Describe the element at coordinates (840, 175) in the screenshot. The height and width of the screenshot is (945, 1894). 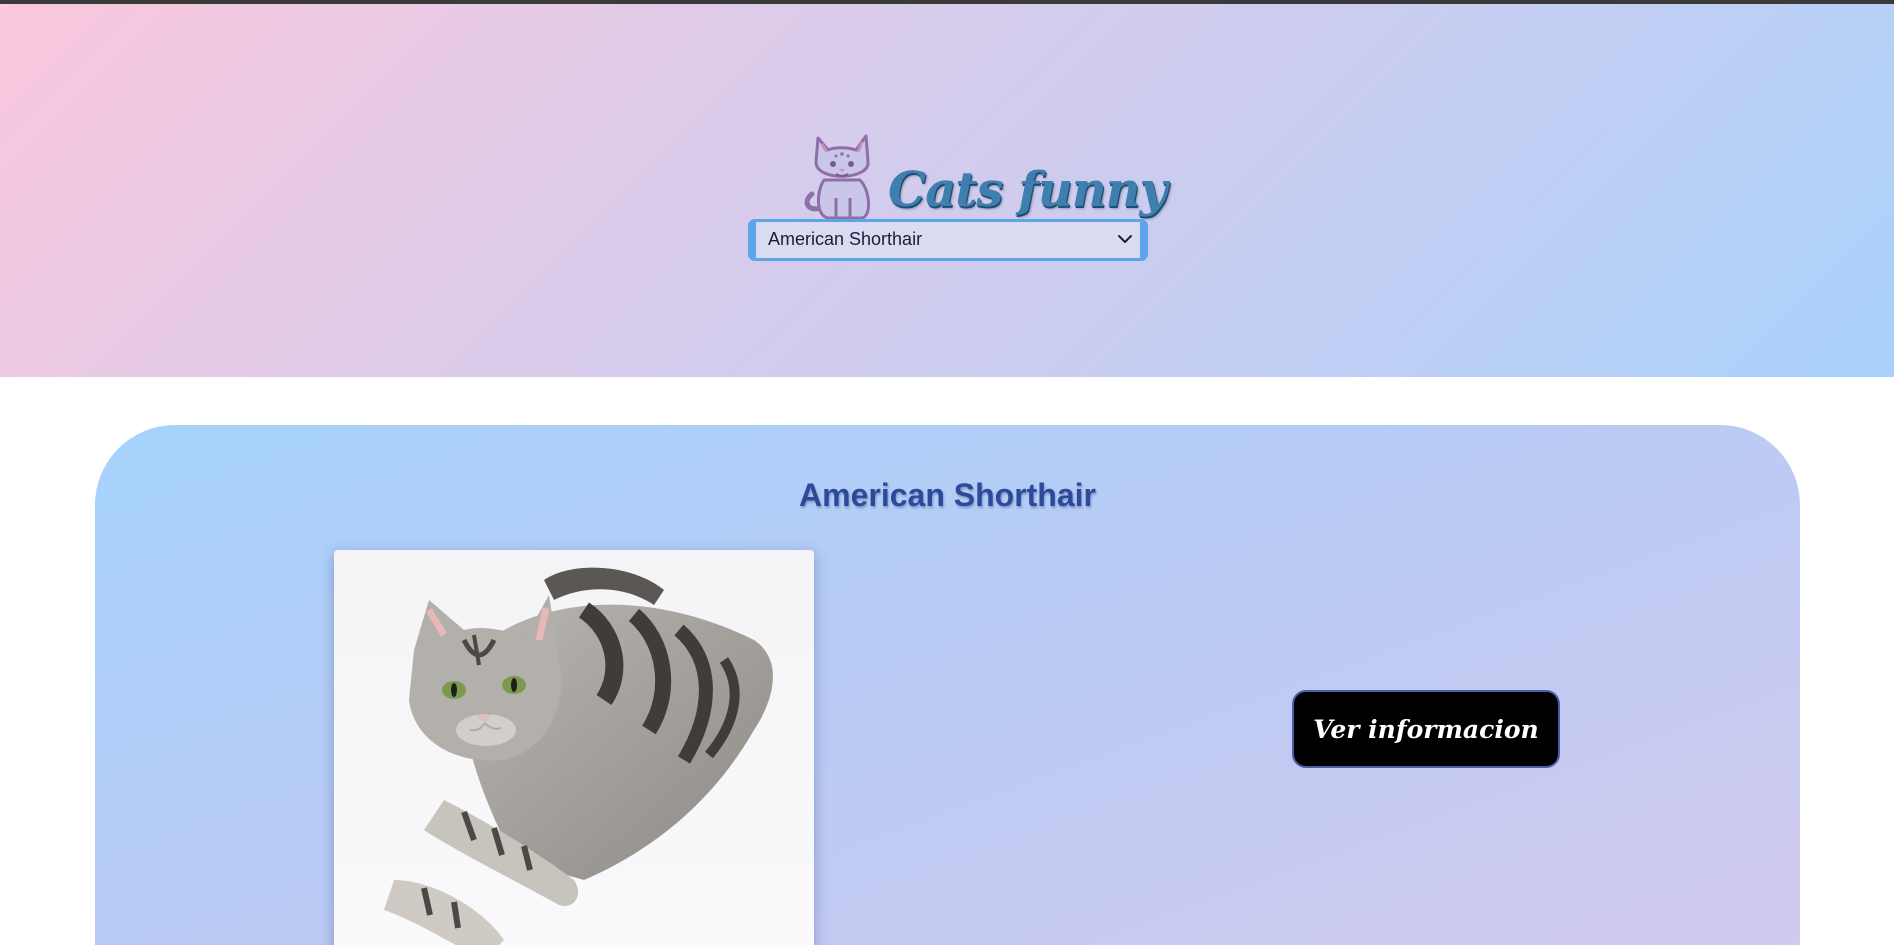
I see `cat-logo-icon` at that location.